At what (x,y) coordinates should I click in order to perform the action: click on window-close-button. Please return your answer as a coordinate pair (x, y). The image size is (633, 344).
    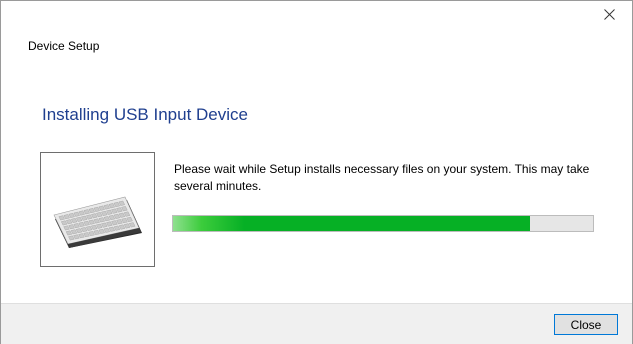
    Looking at the image, I should click on (609, 16).